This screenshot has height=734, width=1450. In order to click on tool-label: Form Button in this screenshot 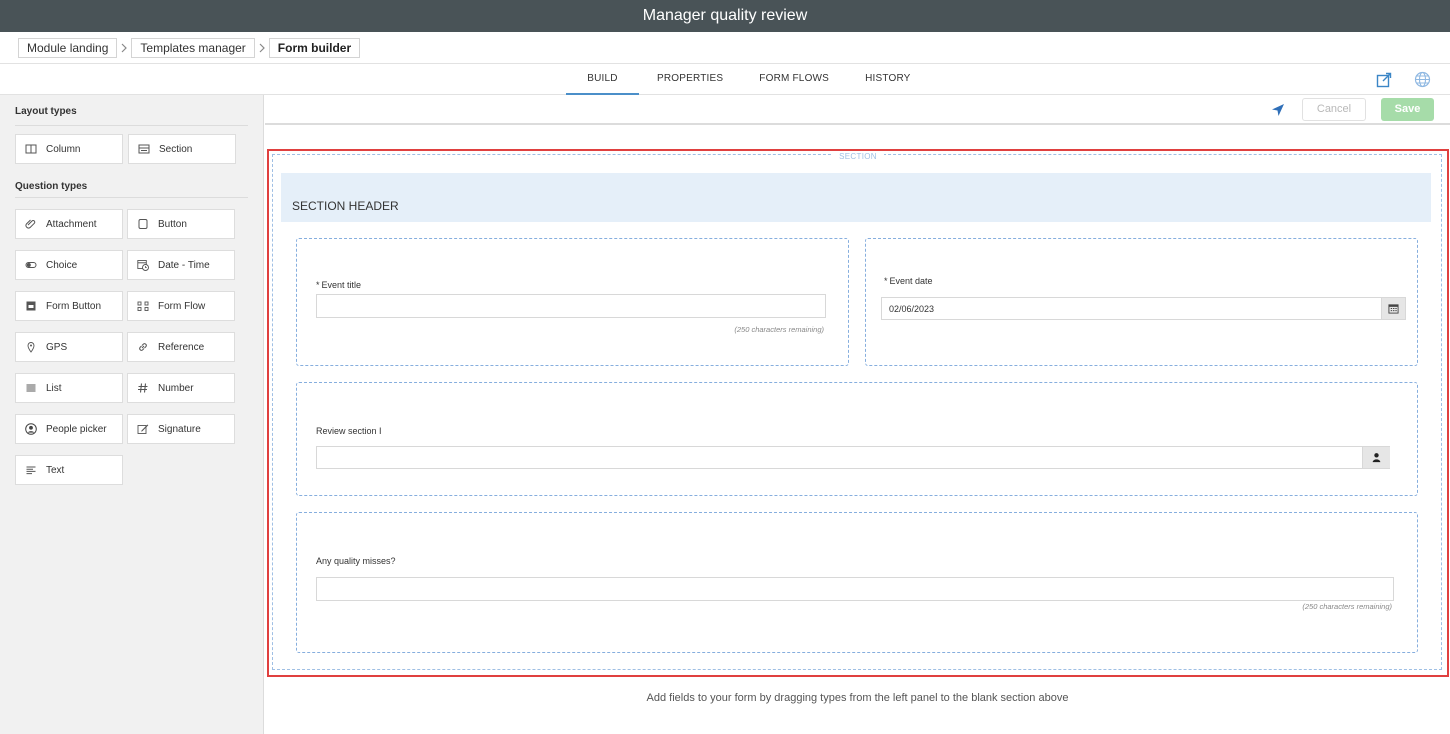, I will do `click(74, 306)`.